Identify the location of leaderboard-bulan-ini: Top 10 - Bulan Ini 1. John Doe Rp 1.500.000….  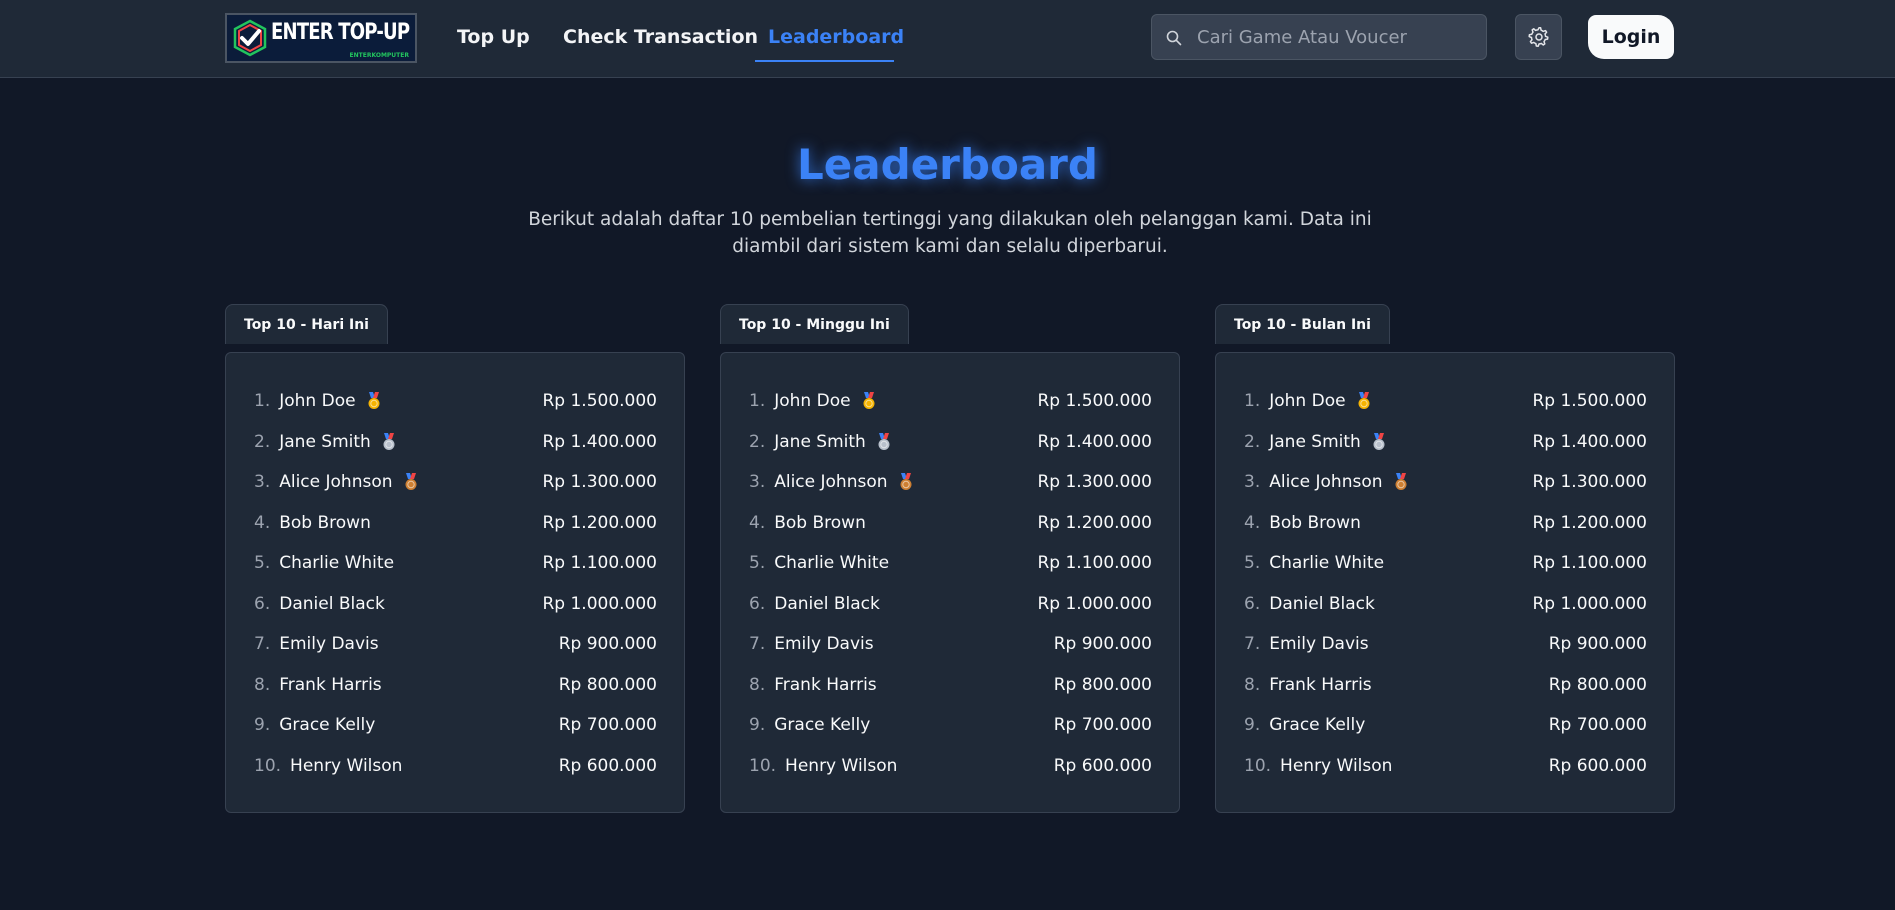
(1445, 559).